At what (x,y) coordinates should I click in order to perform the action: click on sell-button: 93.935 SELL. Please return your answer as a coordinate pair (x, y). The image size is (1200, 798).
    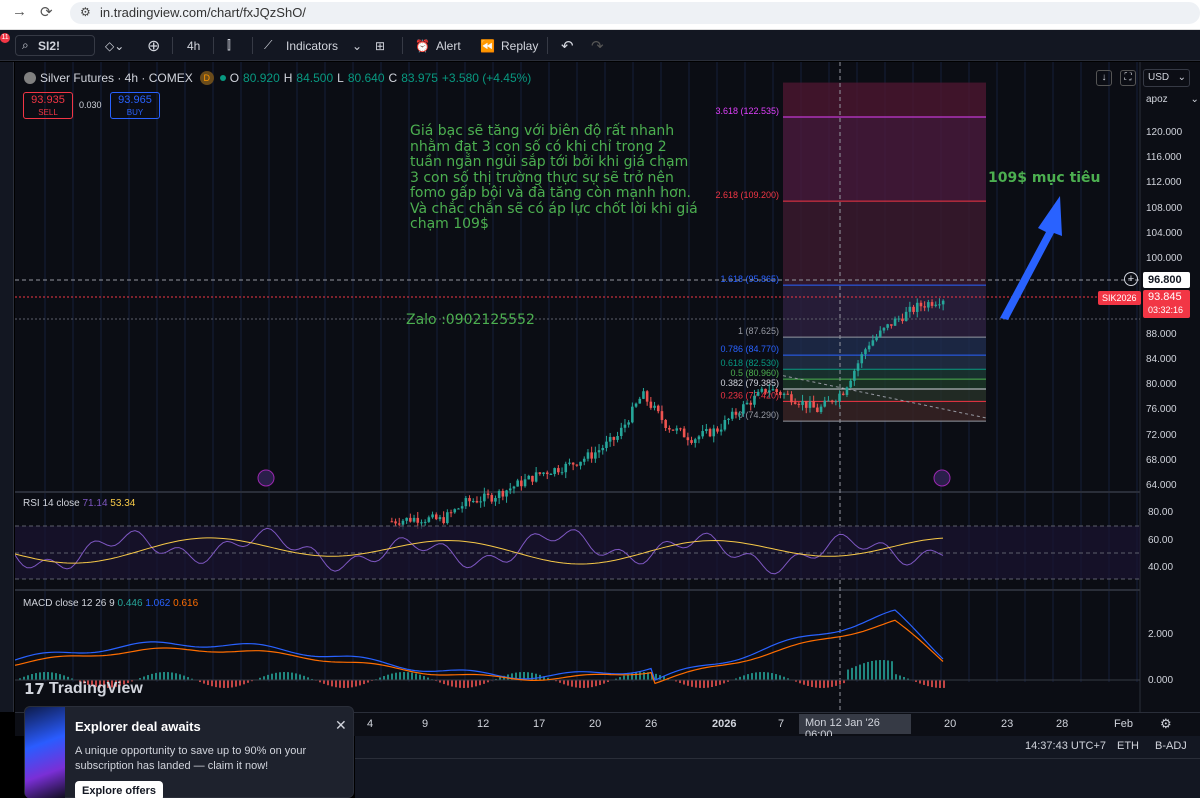
    Looking at the image, I should click on (48, 105).